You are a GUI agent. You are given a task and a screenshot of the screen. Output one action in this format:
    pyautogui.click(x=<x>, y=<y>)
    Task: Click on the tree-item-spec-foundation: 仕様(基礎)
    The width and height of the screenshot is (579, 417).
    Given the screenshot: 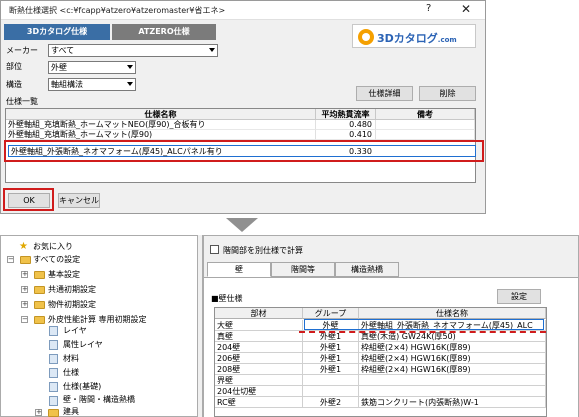 What is the action you would take?
    pyautogui.click(x=82, y=386)
    